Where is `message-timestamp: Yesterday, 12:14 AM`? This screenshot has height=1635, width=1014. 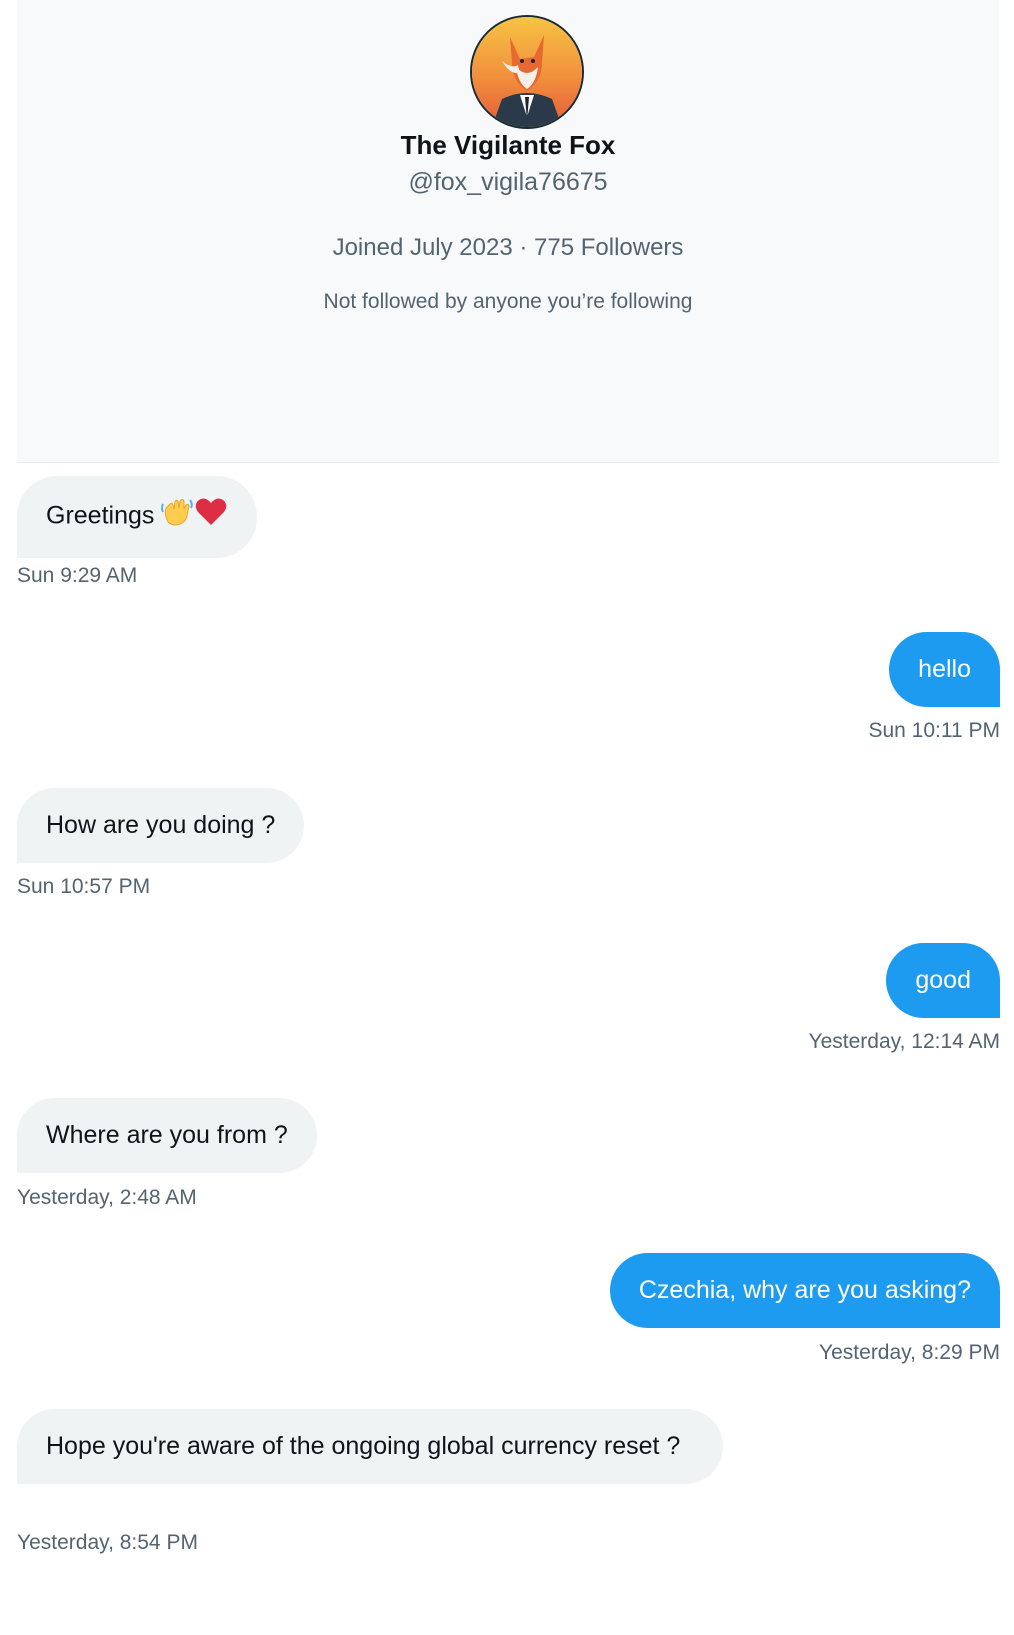 message-timestamp: Yesterday, 12:14 AM is located at coordinates (904, 1041).